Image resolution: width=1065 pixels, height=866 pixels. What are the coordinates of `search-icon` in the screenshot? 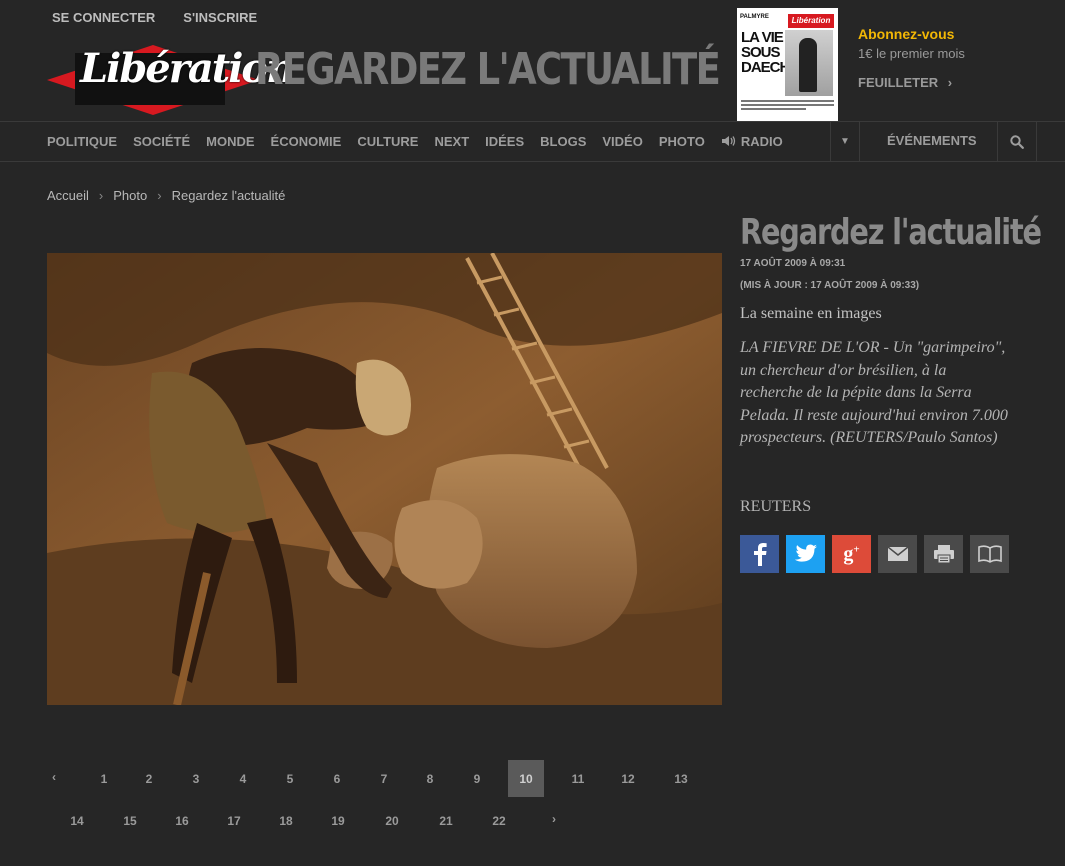 It's located at (1017, 141).